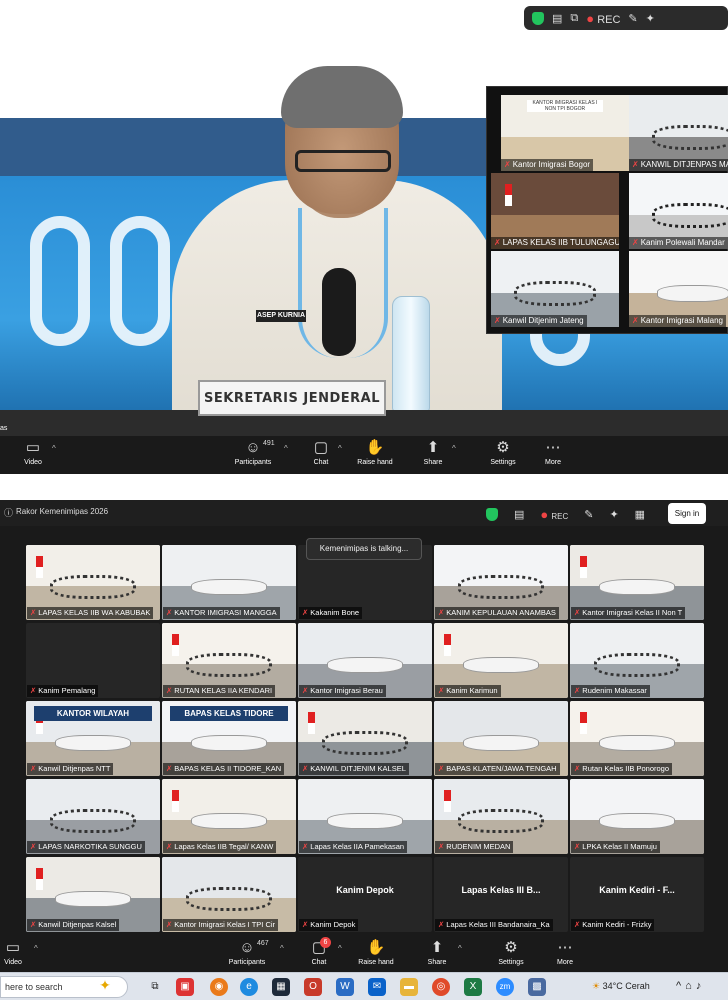 This screenshot has width=728, height=1000. What do you see at coordinates (441, 987) in the screenshot?
I see `chrome-icon: ◎` at bounding box center [441, 987].